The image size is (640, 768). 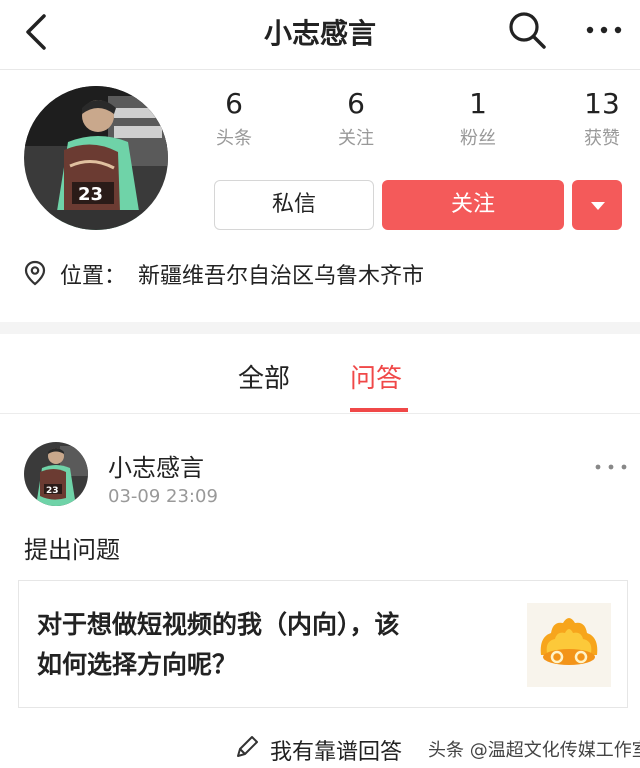 What do you see at coordinates (379, 410) in the screenshot?
I see `active-tab-indicator` at bounding box center [379, 410].